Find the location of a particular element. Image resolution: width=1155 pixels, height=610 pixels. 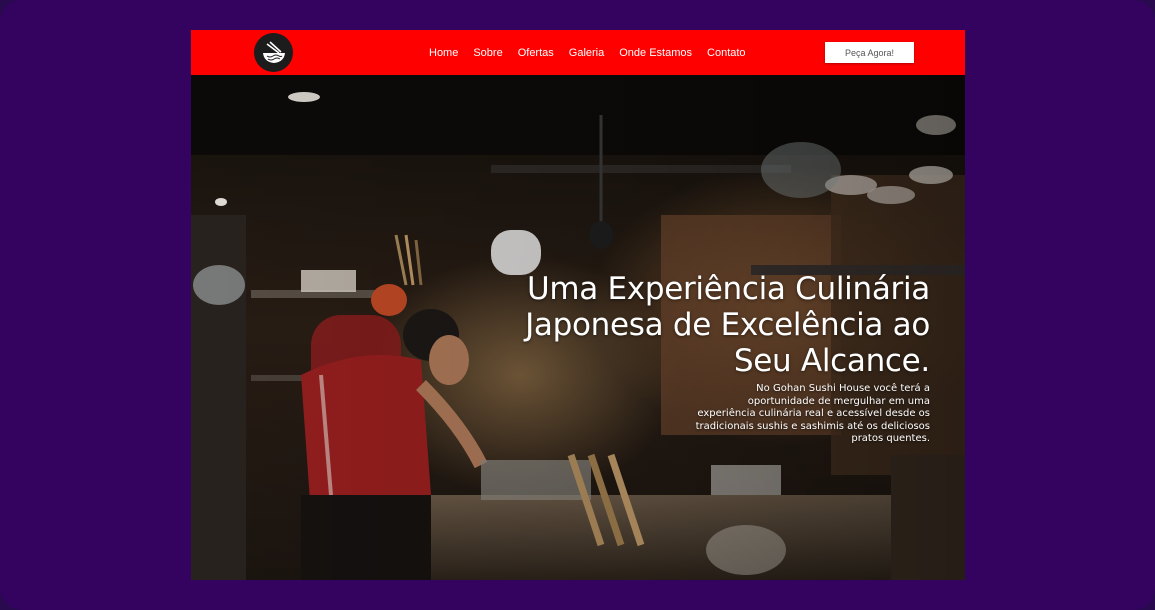

ramen-bowl-icon is located at coordinates (273, 51).